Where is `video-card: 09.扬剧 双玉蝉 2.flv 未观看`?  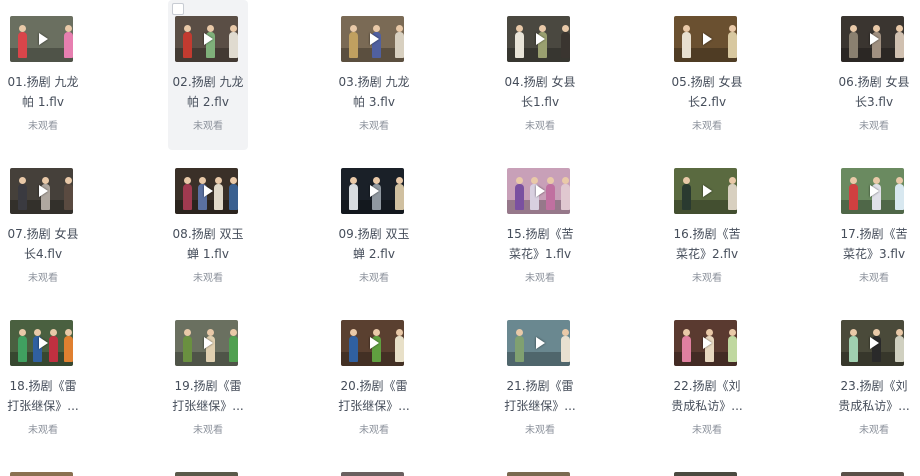
video-card: 09.扬剧 双玉蝉 2.flv 未观看 is located at coordinates (374, 227).